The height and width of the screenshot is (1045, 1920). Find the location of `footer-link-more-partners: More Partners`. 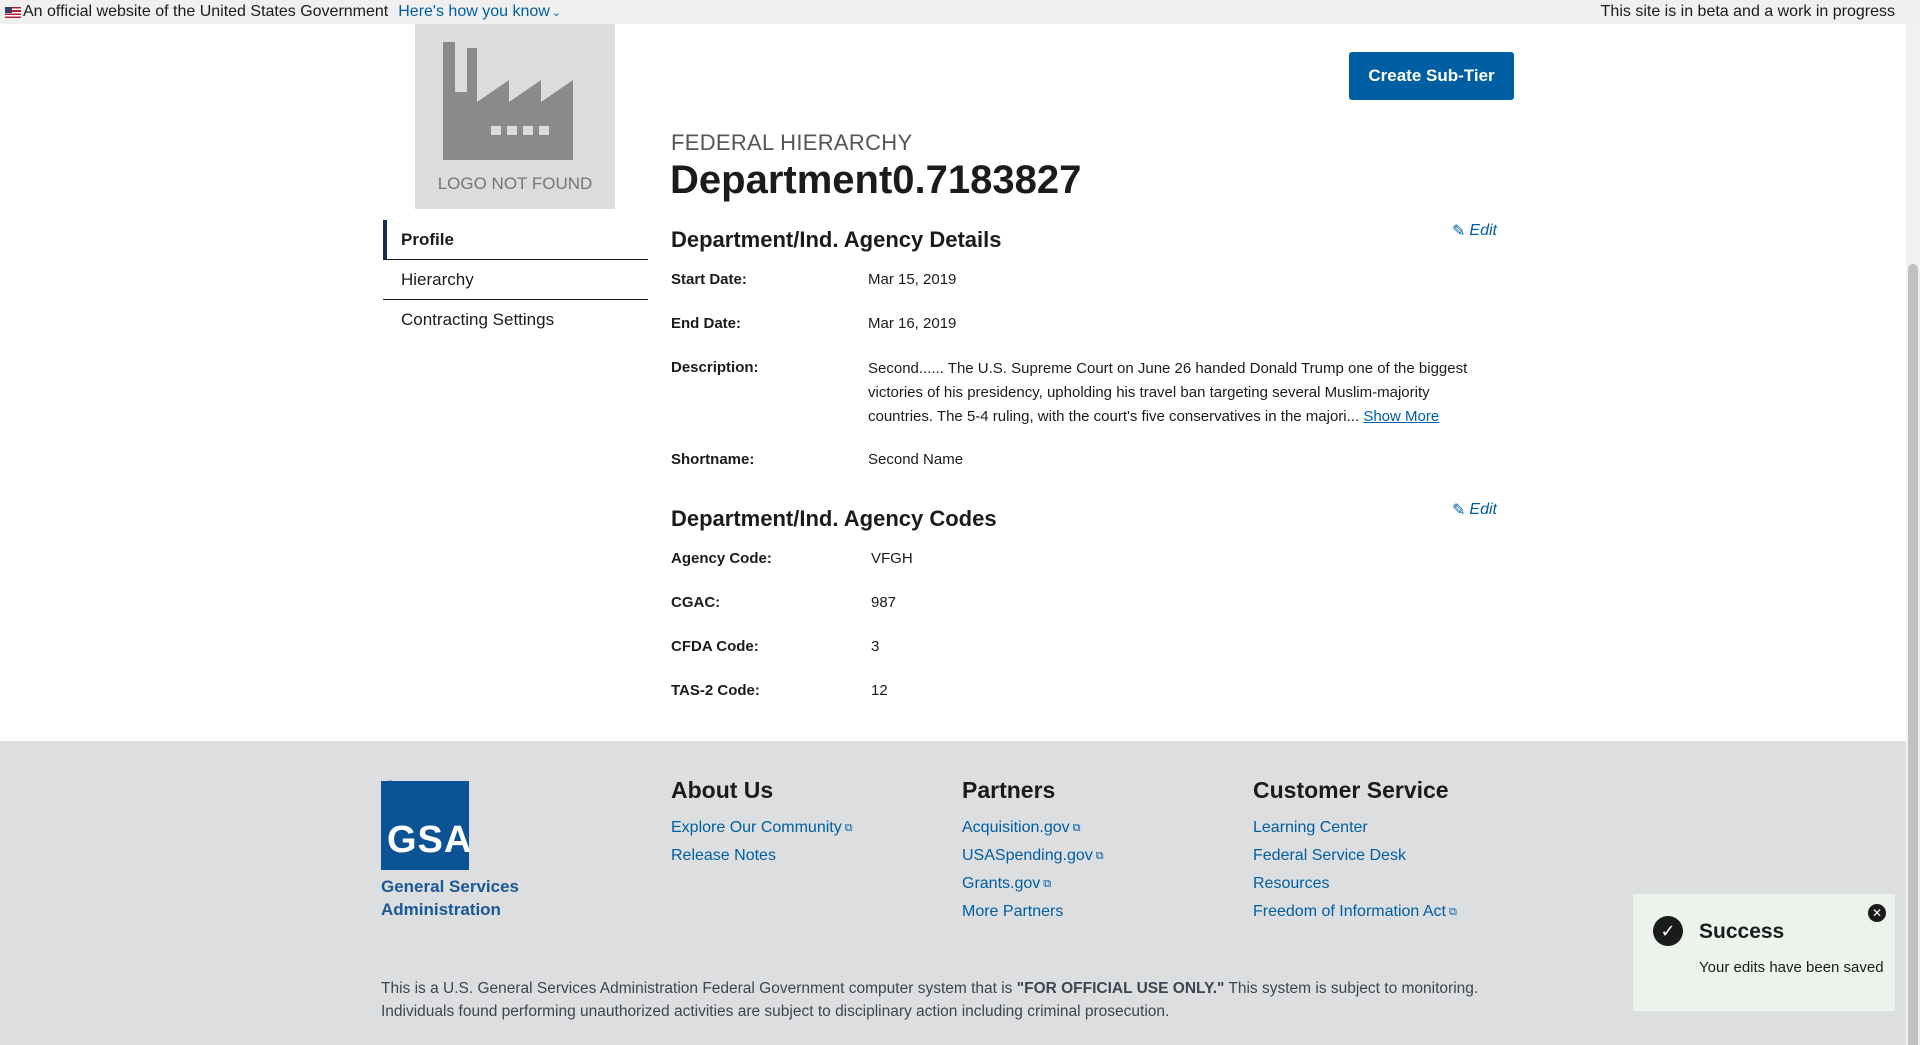

footer-link-more-partners: More Partners is located at coordinates (1033, 912).